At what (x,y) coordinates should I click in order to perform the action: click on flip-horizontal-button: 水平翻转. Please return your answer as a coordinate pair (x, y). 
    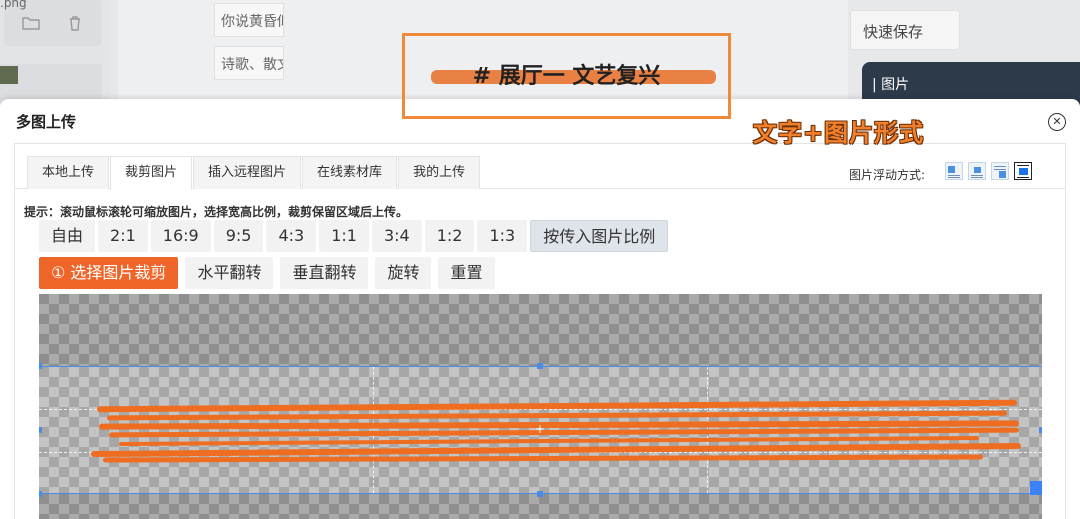
    Looking at the image, I should click on (229, 273).